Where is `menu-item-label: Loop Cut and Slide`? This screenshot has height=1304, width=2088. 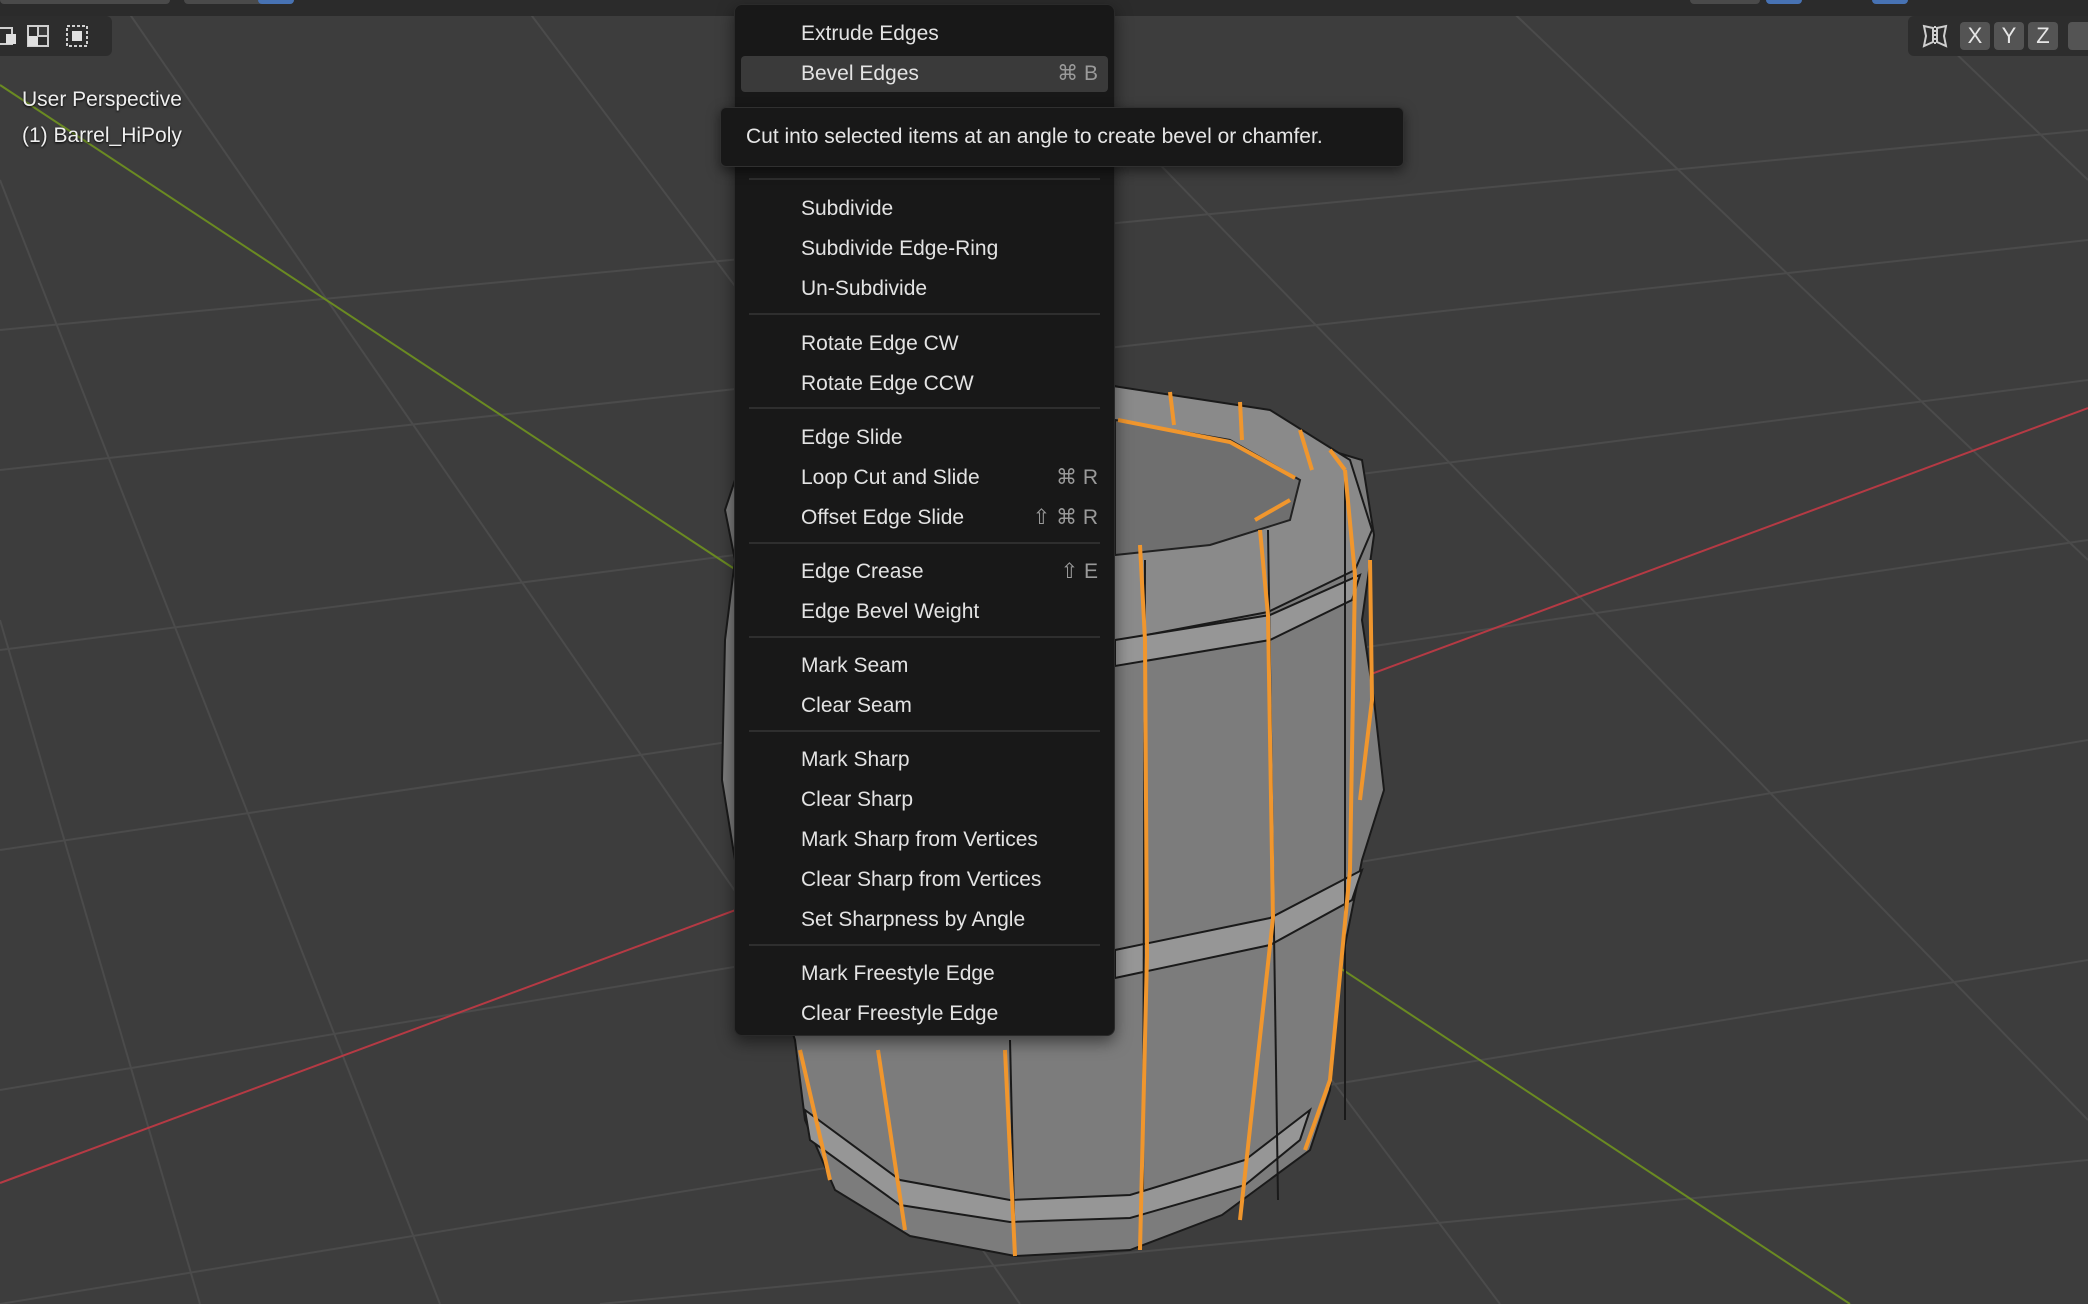
menu-item-label: Loop Cut and Slide is located at coordinates (890, 477).